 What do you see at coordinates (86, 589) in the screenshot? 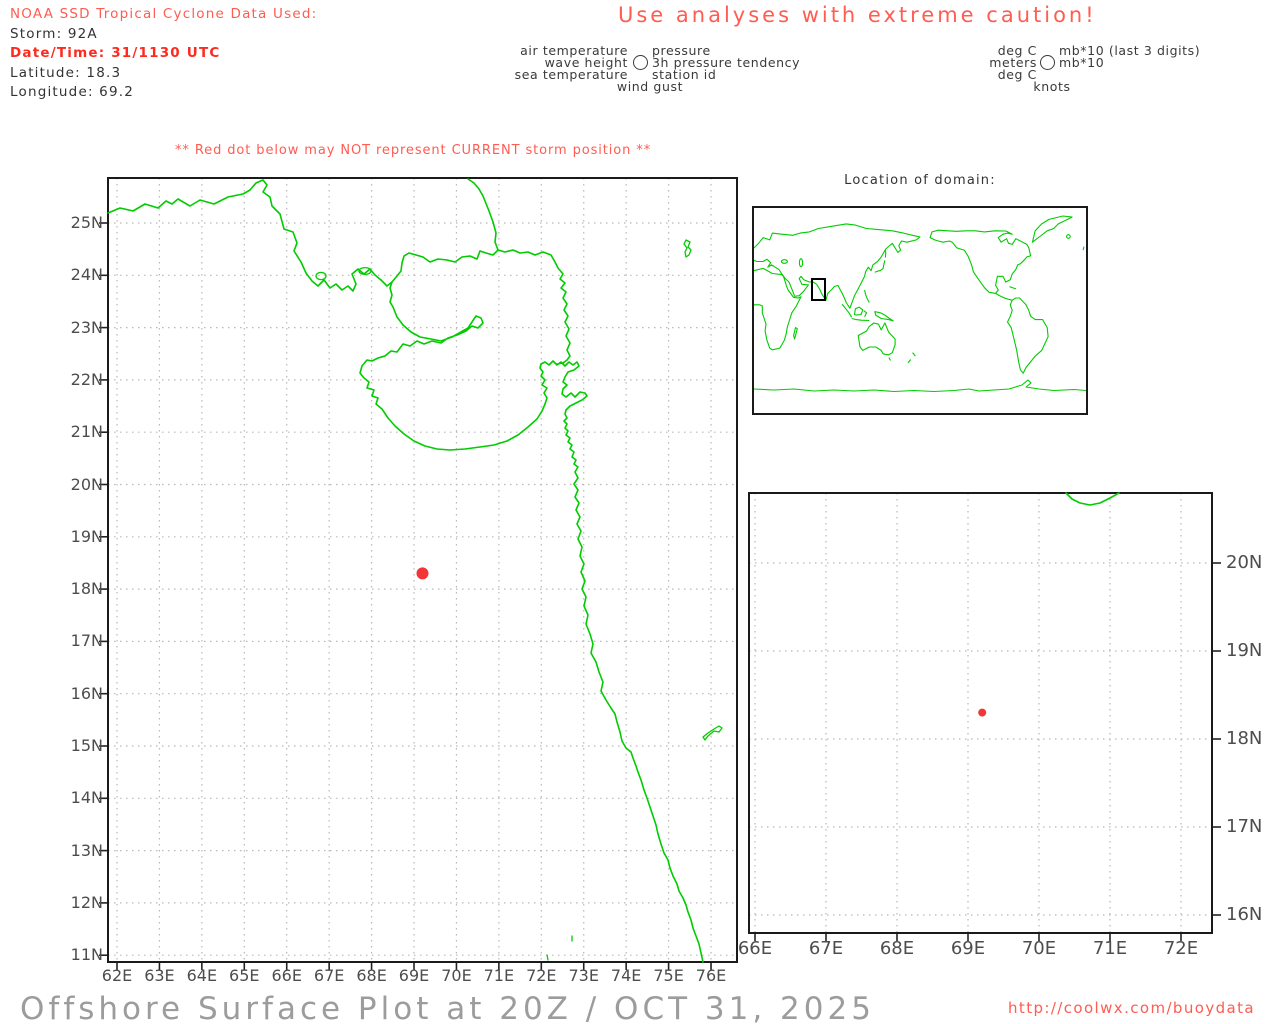
I see `main-map-lat-label: 18N` at bounding box center [86, 589].